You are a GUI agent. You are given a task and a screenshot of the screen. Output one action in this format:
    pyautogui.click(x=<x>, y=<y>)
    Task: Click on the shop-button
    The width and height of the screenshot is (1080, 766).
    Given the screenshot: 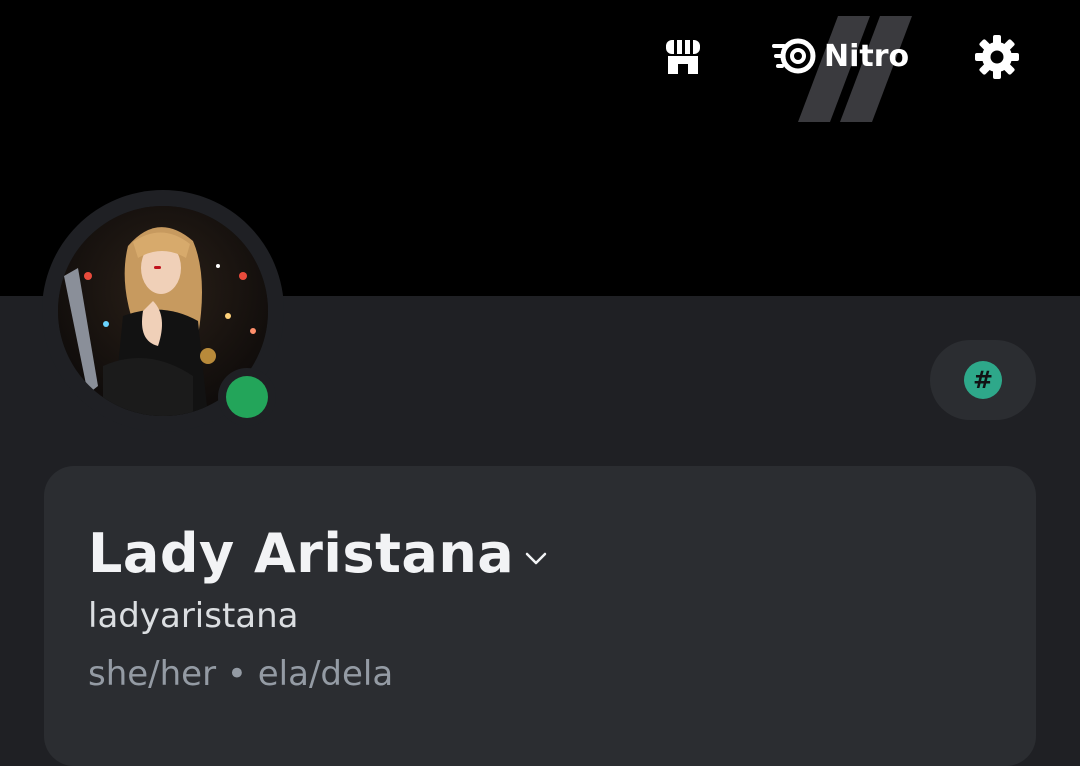 What is the action you would take?
    pyautogui.click(x=683, y=57)
    